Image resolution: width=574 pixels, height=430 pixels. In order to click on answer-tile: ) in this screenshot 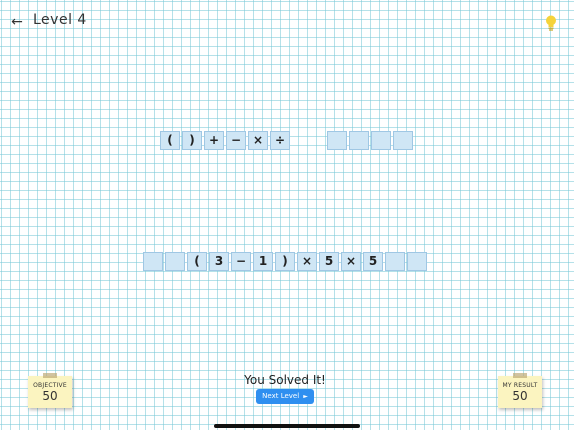, I will do `click(285, 261)`.